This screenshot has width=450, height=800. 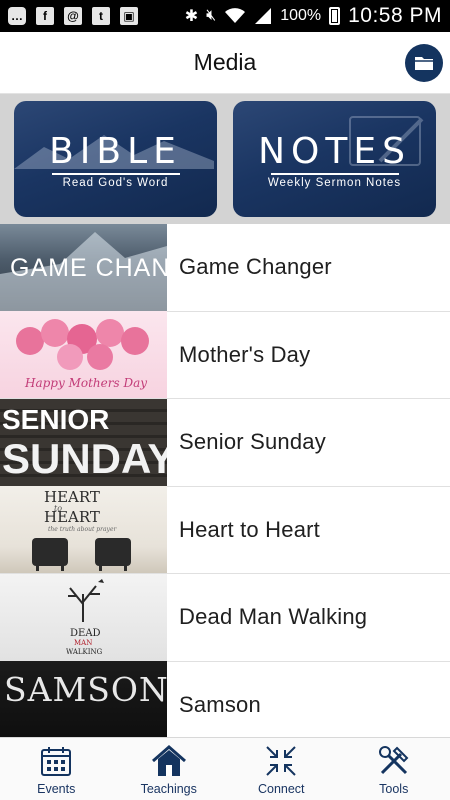 What do you see at coordinates (335, 16) in the screenshot?
I see `battery-icon` at bounding box center [335, 16].